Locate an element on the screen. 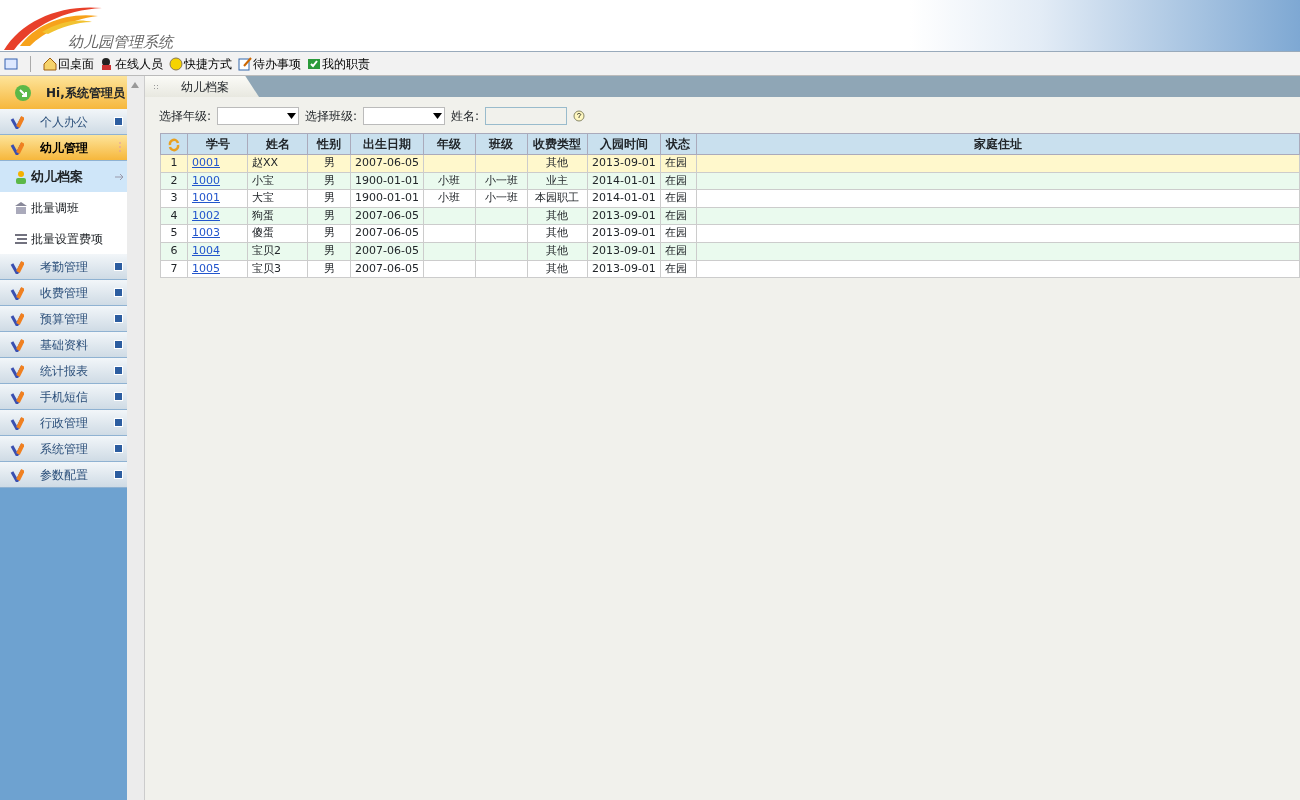  table-cell: 宝贝3 is located at coordinates (266, 268).